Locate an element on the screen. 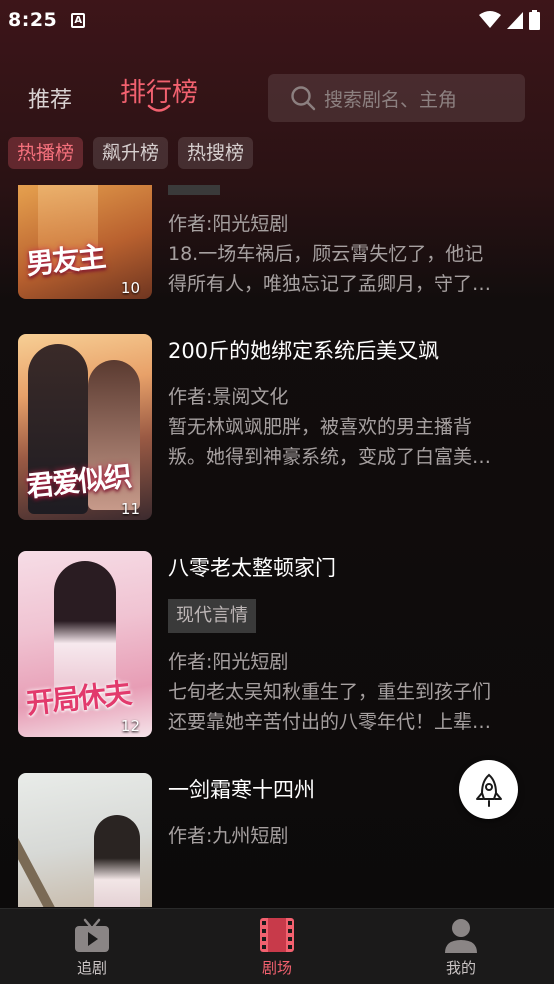  author: 作者:九州短剧 is located at coordinates (228, 836).